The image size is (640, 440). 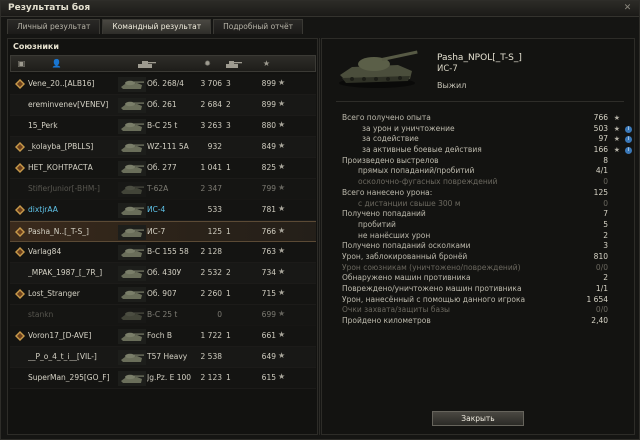 What do you see at coordinates (163, 231) in the screenshot?
I see `table-row: Pasha_N..[_T-S_] ИС-7 125 1 766 ★` at bounding box center [163, 231].